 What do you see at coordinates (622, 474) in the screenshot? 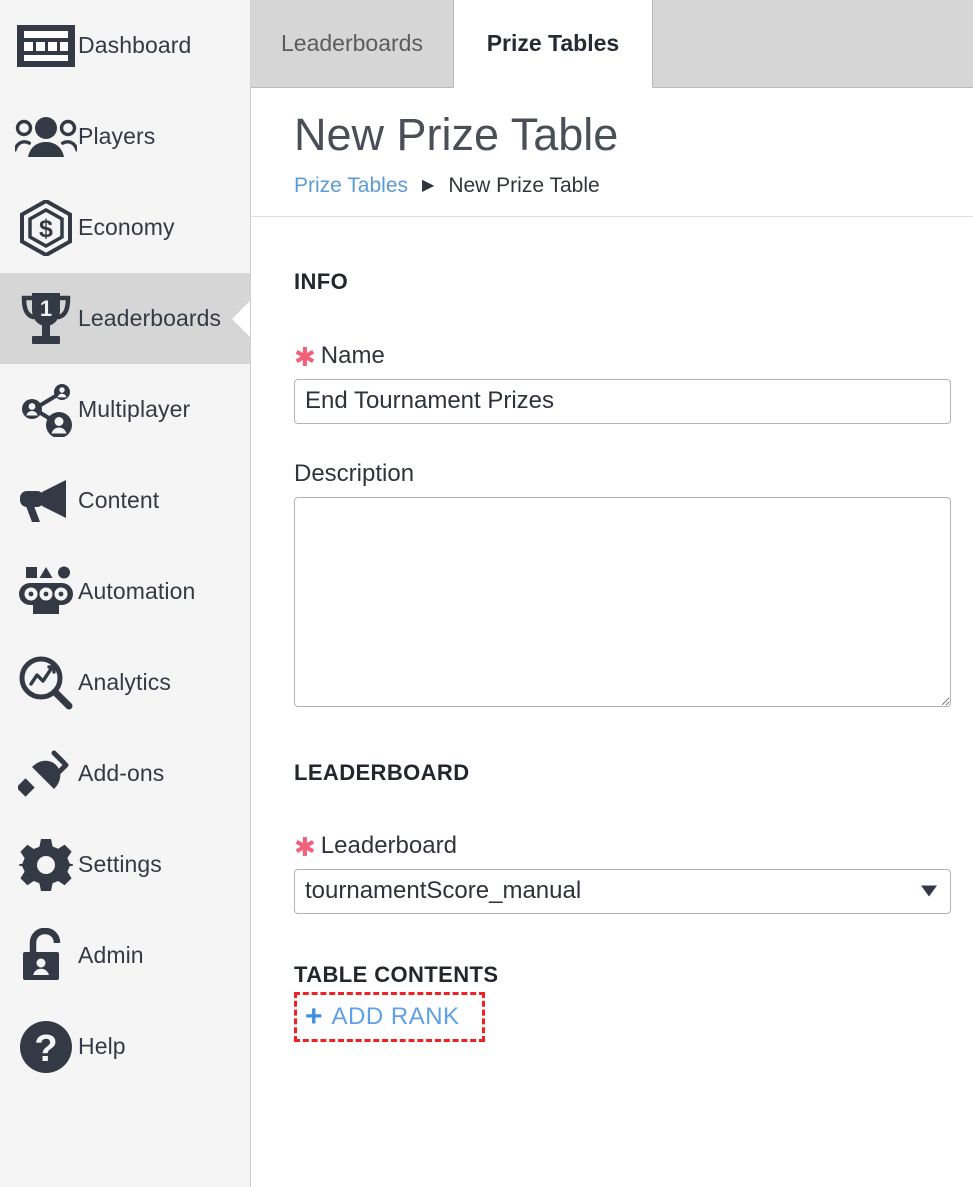
I see `description-field-label: Description` at bounding box center [622, 474].